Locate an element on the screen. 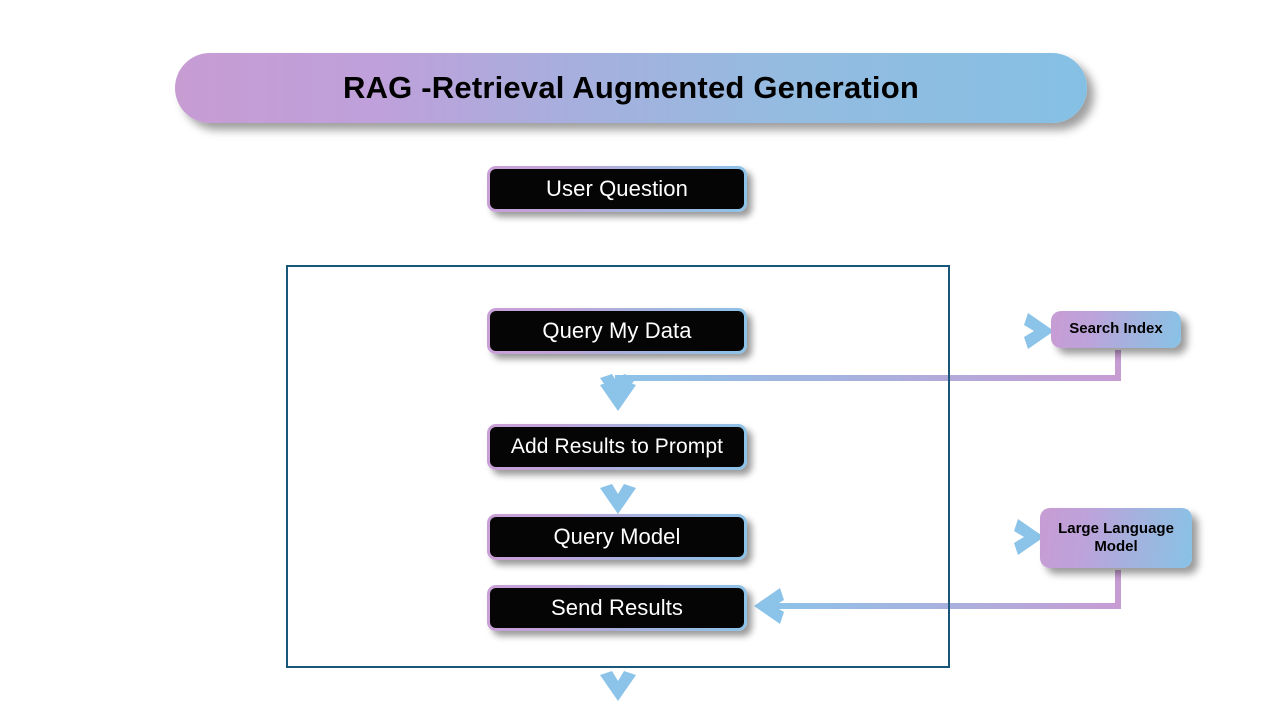  diagram-title-banner: RAG -Retrieval Augmented Generation is located at coordinates (631, 88).